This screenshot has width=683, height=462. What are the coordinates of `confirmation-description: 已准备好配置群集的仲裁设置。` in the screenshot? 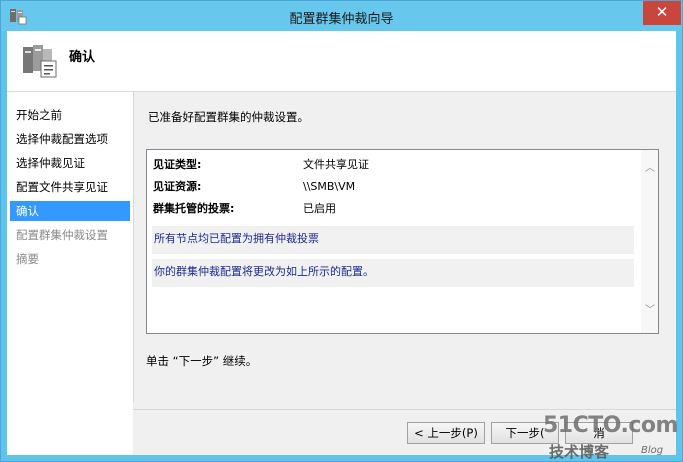 It's located at (228, 117).